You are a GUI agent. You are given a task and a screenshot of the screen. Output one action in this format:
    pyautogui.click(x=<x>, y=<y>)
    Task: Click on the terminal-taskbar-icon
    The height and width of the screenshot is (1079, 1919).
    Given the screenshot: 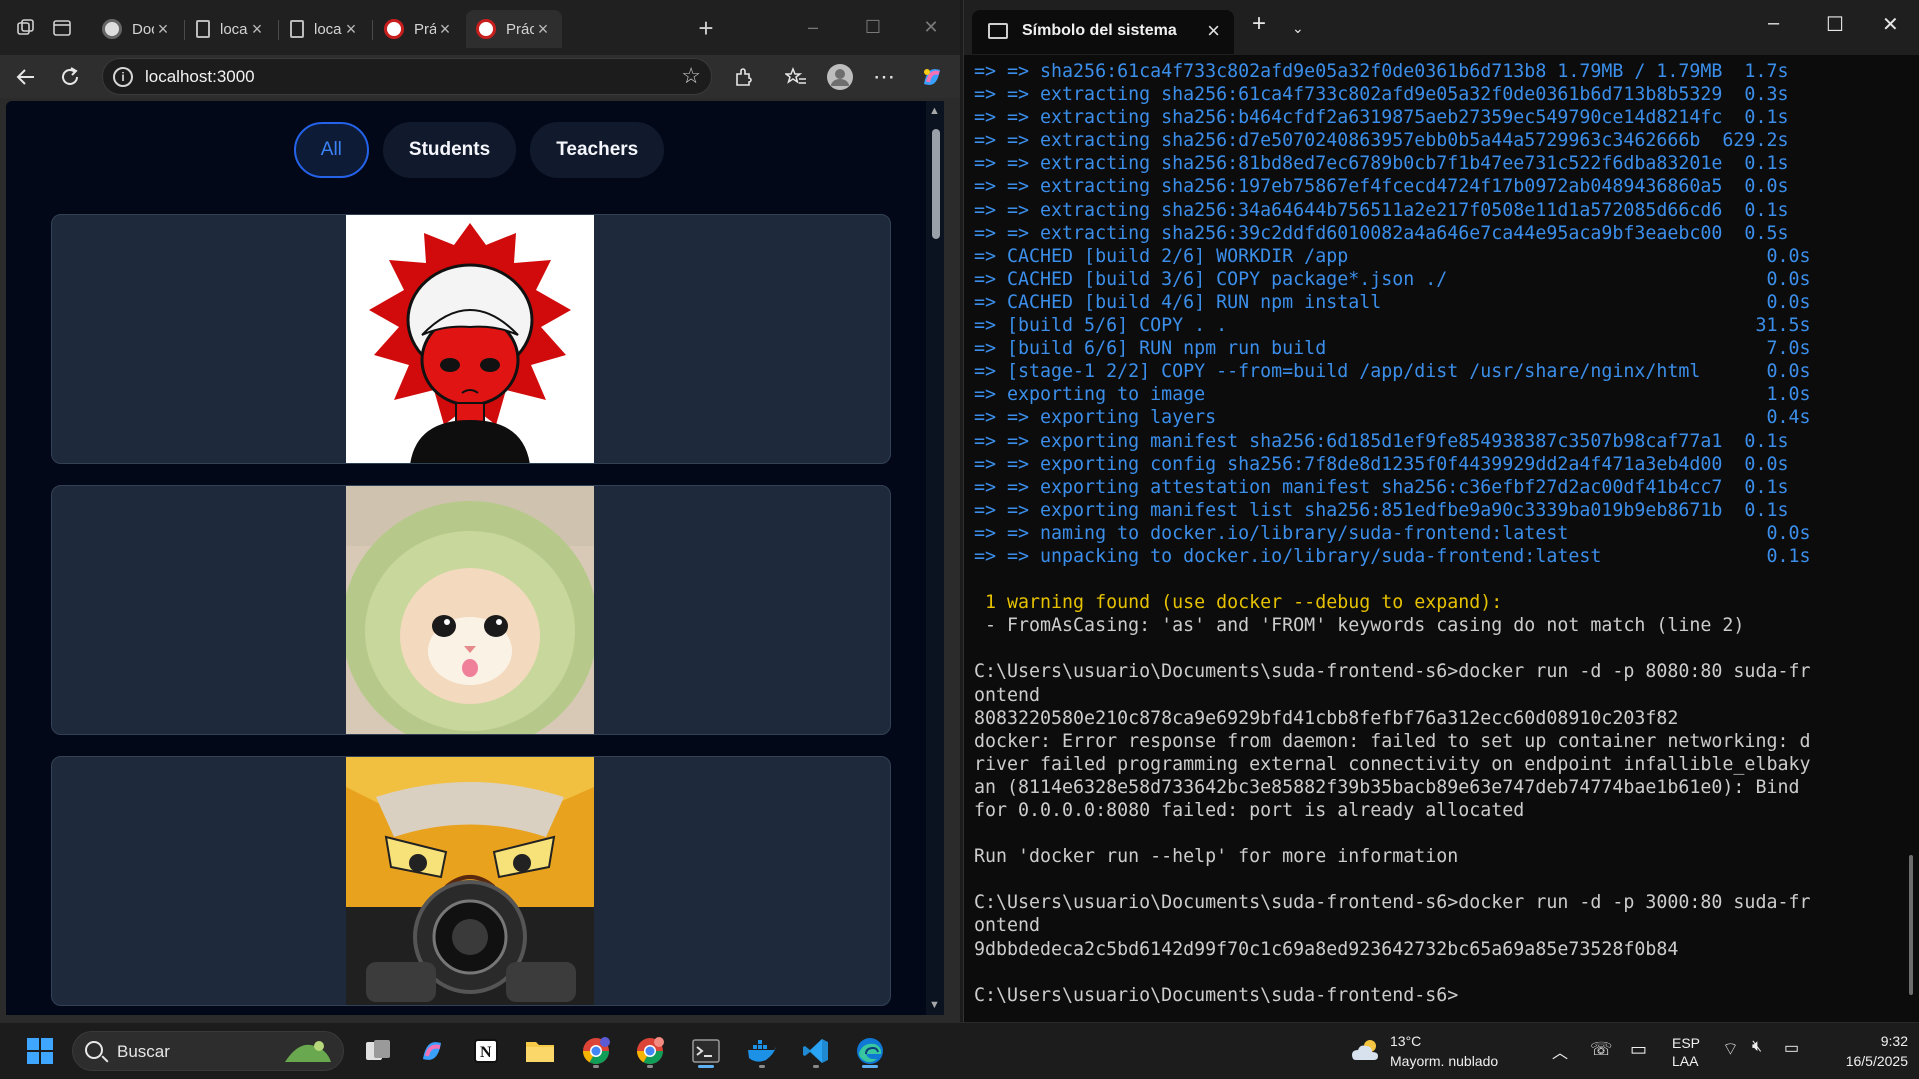 What is the action you would take?
    pyautogui.click(x=706, y=1051)
    